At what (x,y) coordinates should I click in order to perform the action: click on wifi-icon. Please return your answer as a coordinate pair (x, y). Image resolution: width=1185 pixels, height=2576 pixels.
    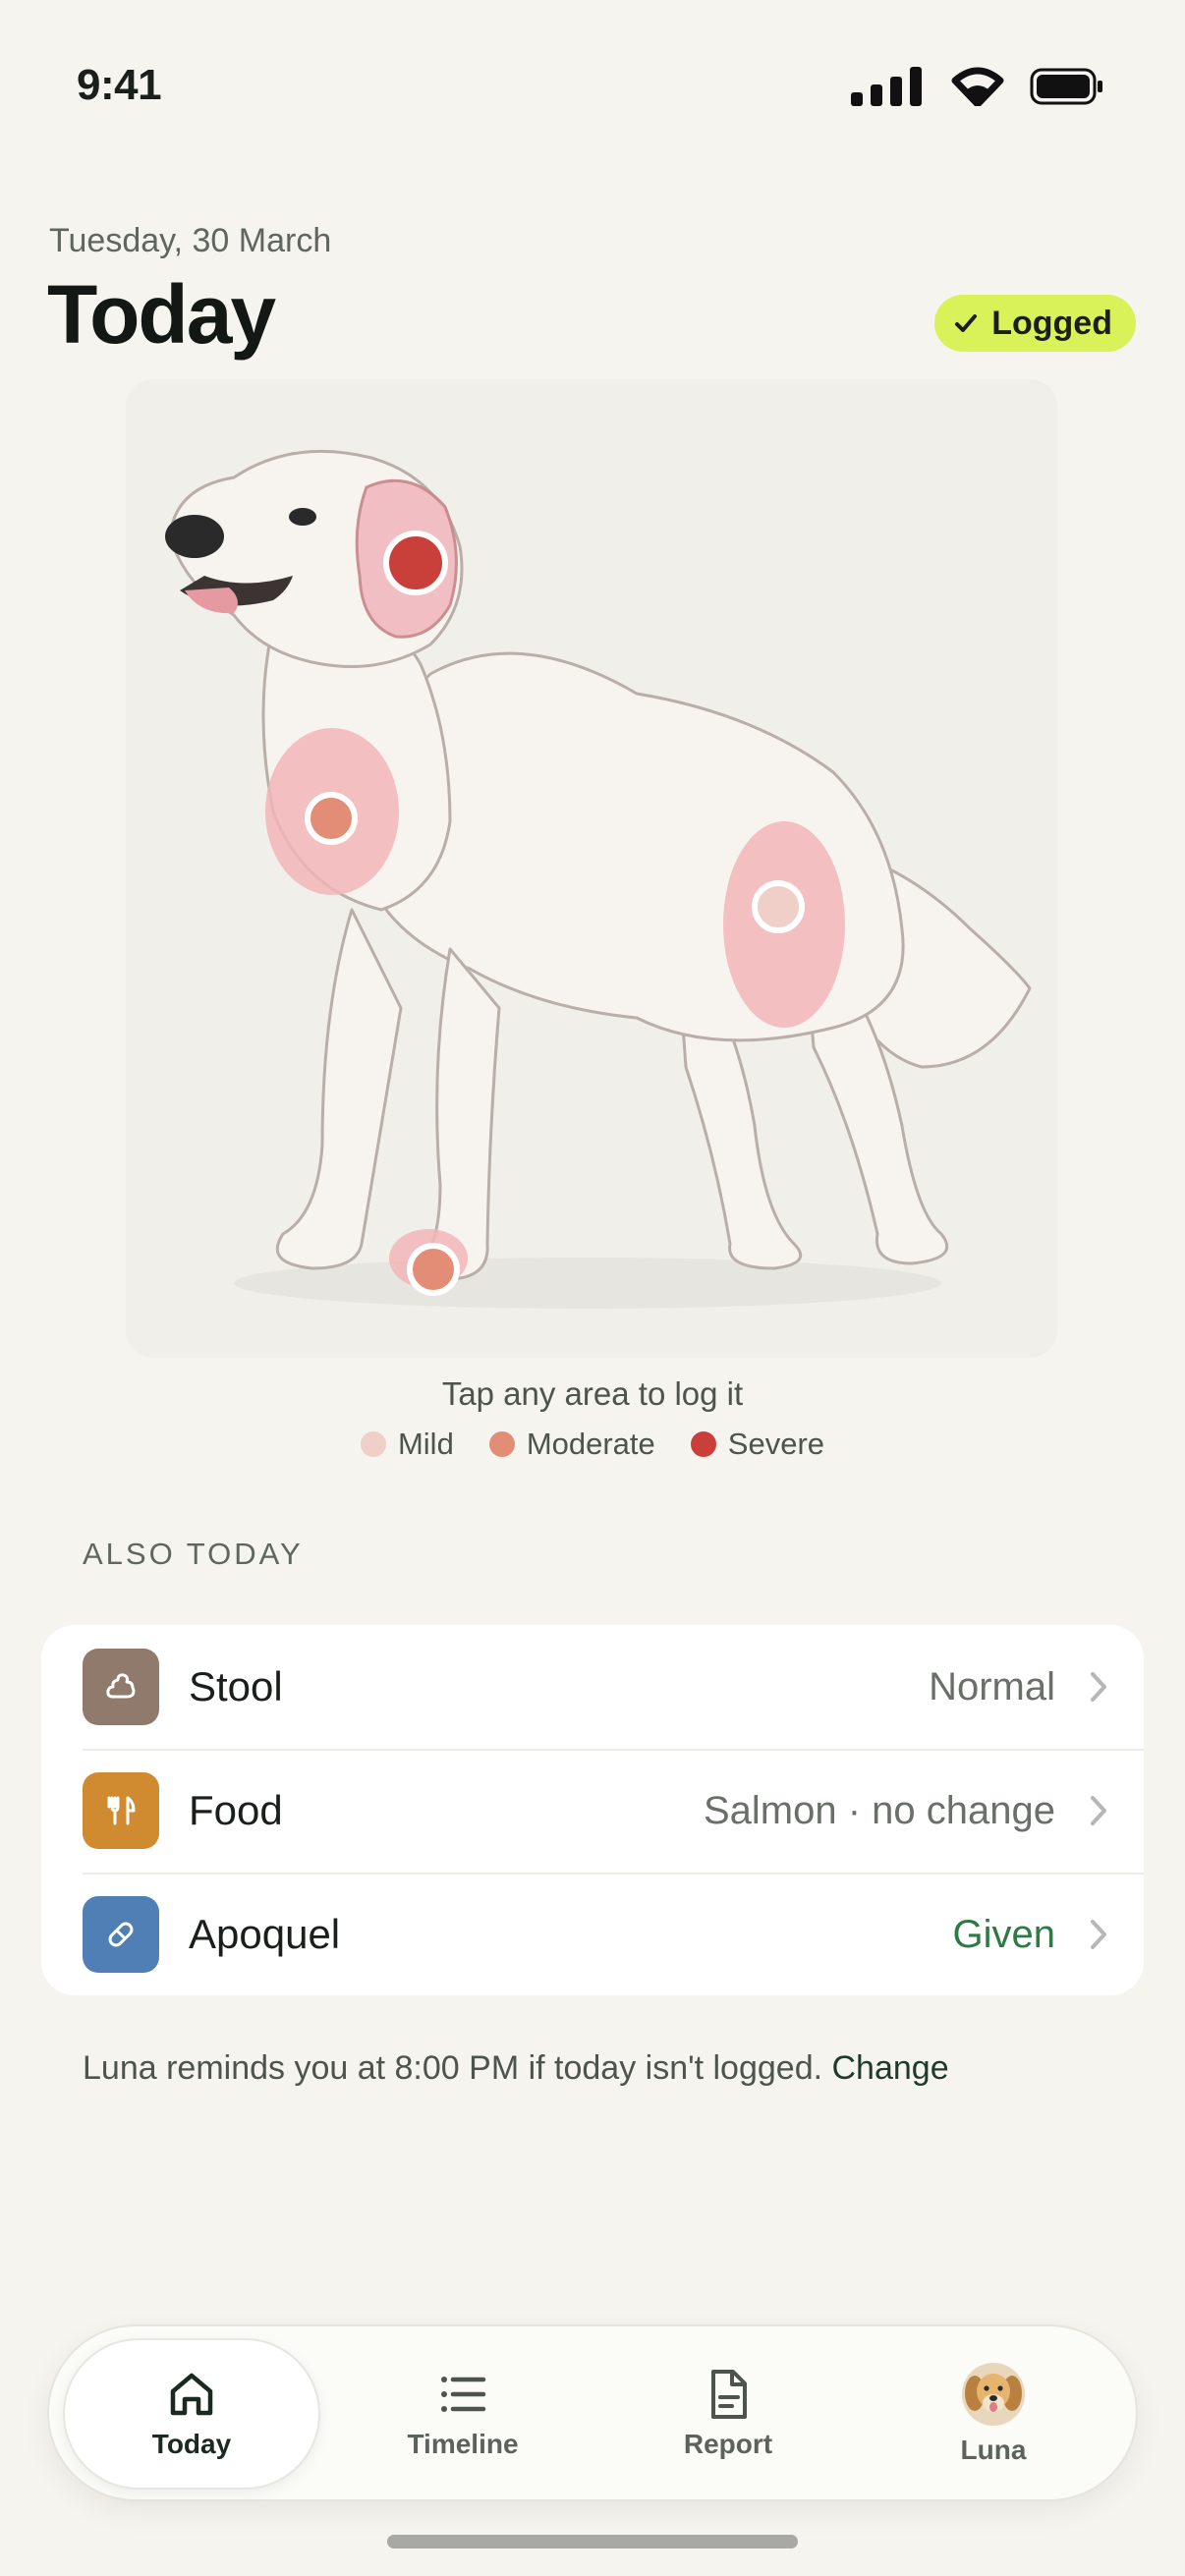
    Looking at the image, I should click on (978, 86).